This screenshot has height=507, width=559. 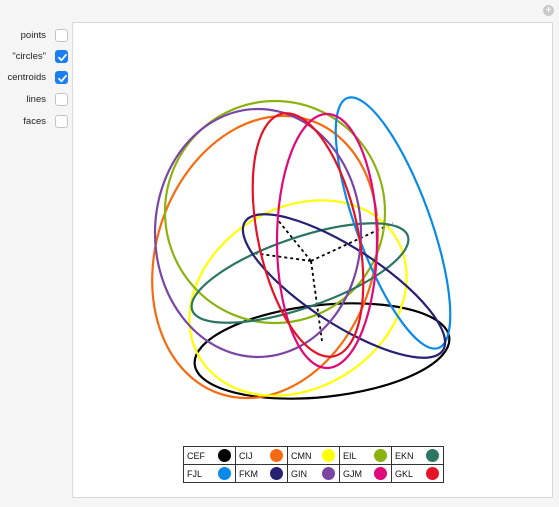 I want to click on legend-row: CEF CIJ CMN EIL EKN, so click(x=313, y=455).